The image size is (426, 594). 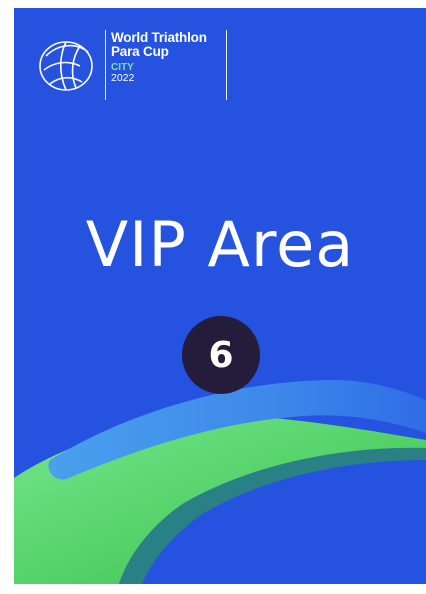 I want to click on area-number-badge: 6, so click(x=221, y=355).